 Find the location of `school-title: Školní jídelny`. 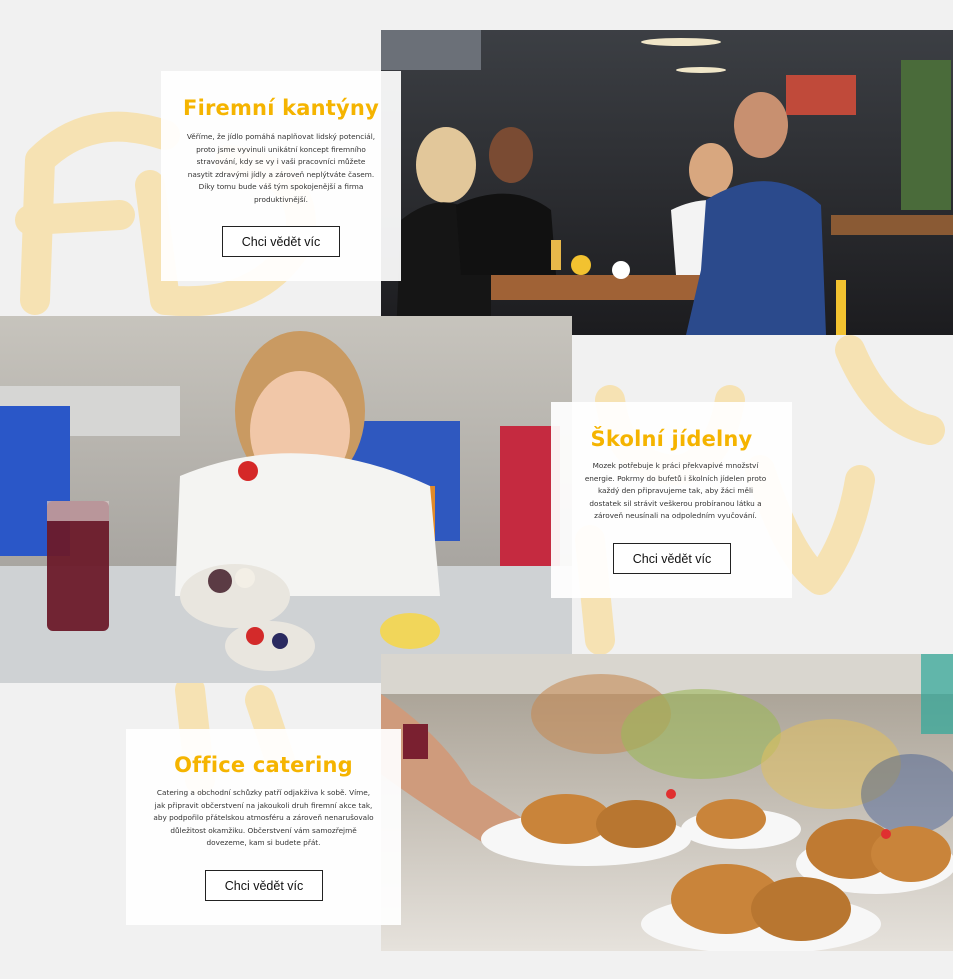

school-title: Školní jídelny is located at coordinates (671, 439).